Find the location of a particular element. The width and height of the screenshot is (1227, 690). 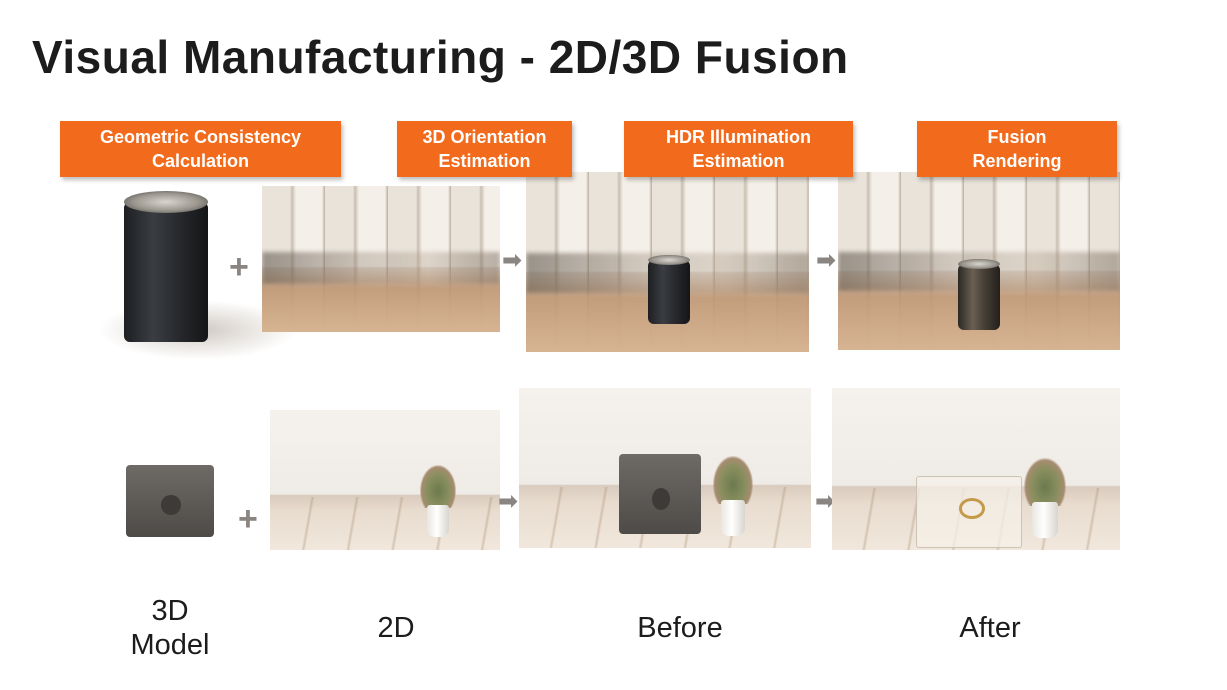

caption-before: Before is located at coordinates (680, 628).